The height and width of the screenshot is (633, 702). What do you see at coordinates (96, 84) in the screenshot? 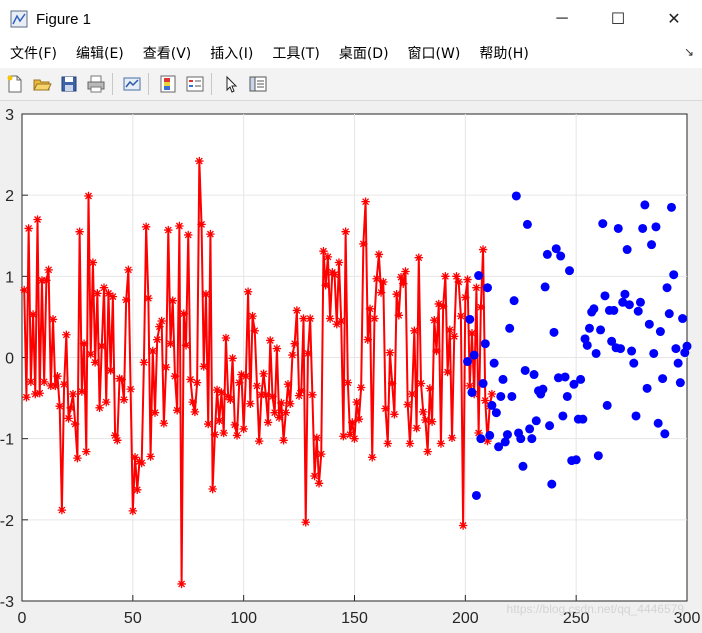
I see `print-icon` at bounding box center [96, 84].